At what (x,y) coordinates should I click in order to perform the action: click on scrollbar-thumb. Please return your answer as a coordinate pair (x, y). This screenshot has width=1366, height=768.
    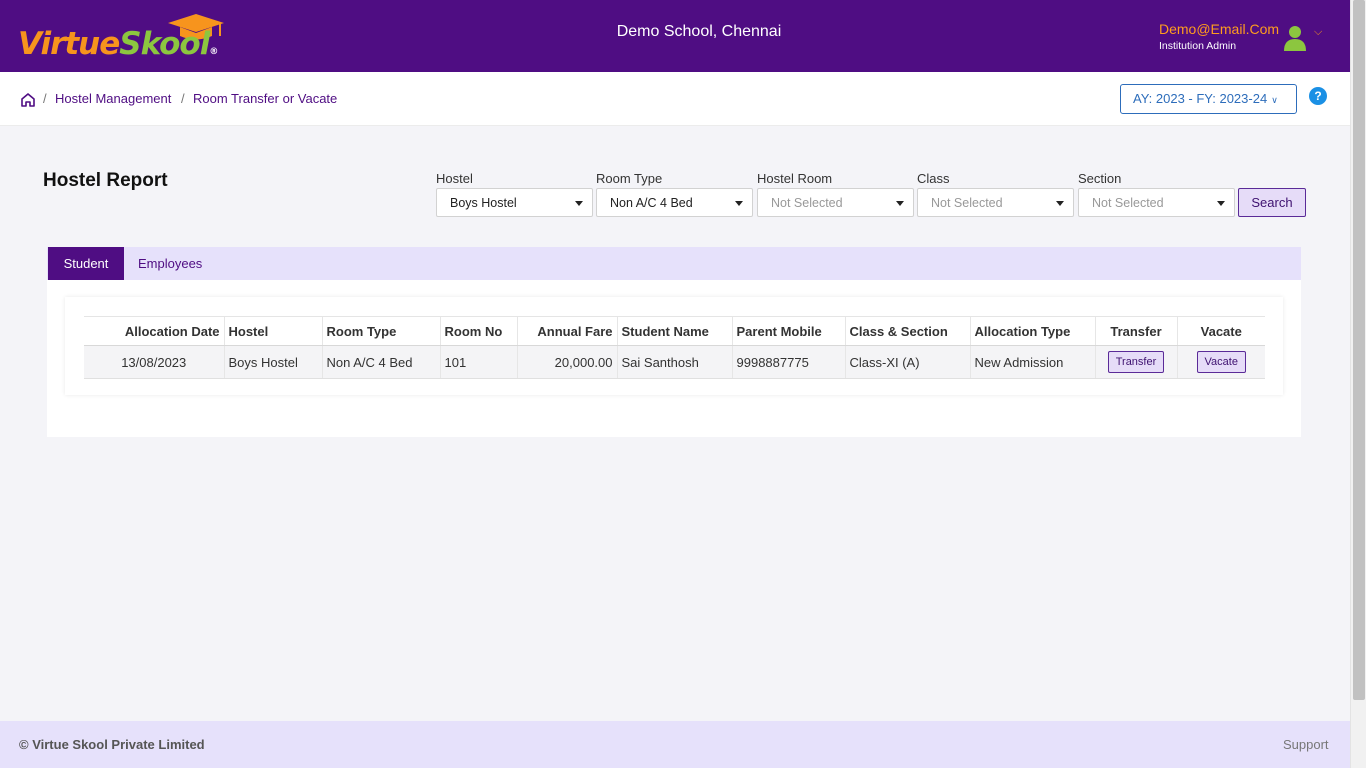
    Looking at the image, I should click on (1359, 350).